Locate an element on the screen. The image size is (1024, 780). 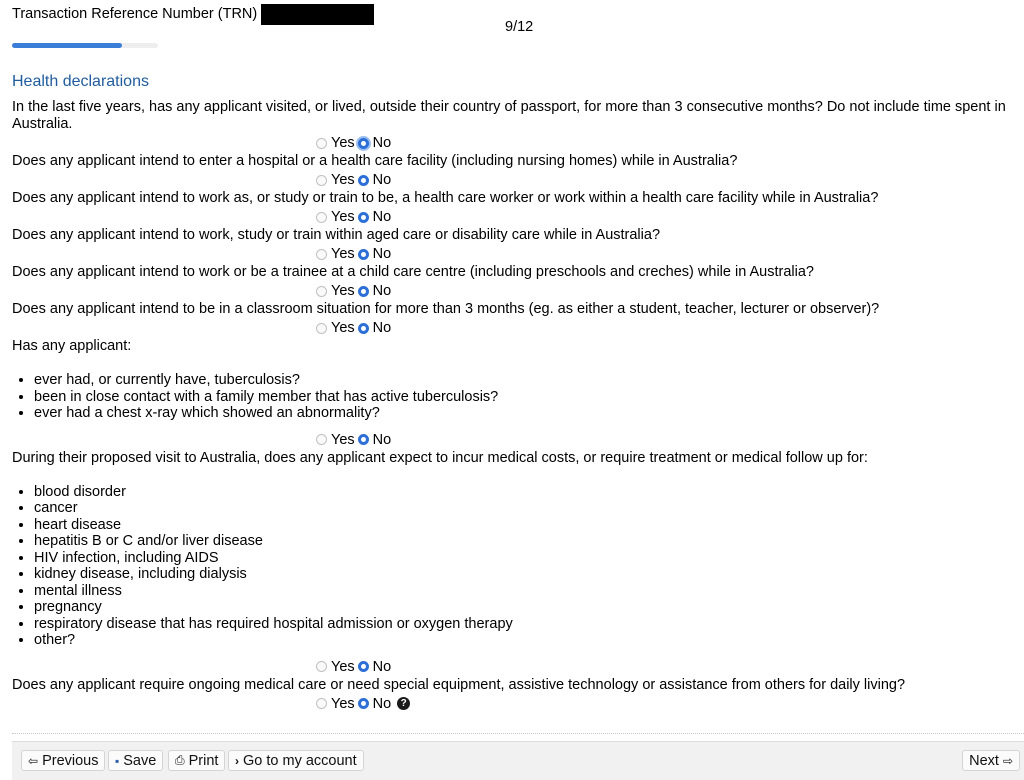
next-button: Next ⇨ is located at coordinates (991, 760).